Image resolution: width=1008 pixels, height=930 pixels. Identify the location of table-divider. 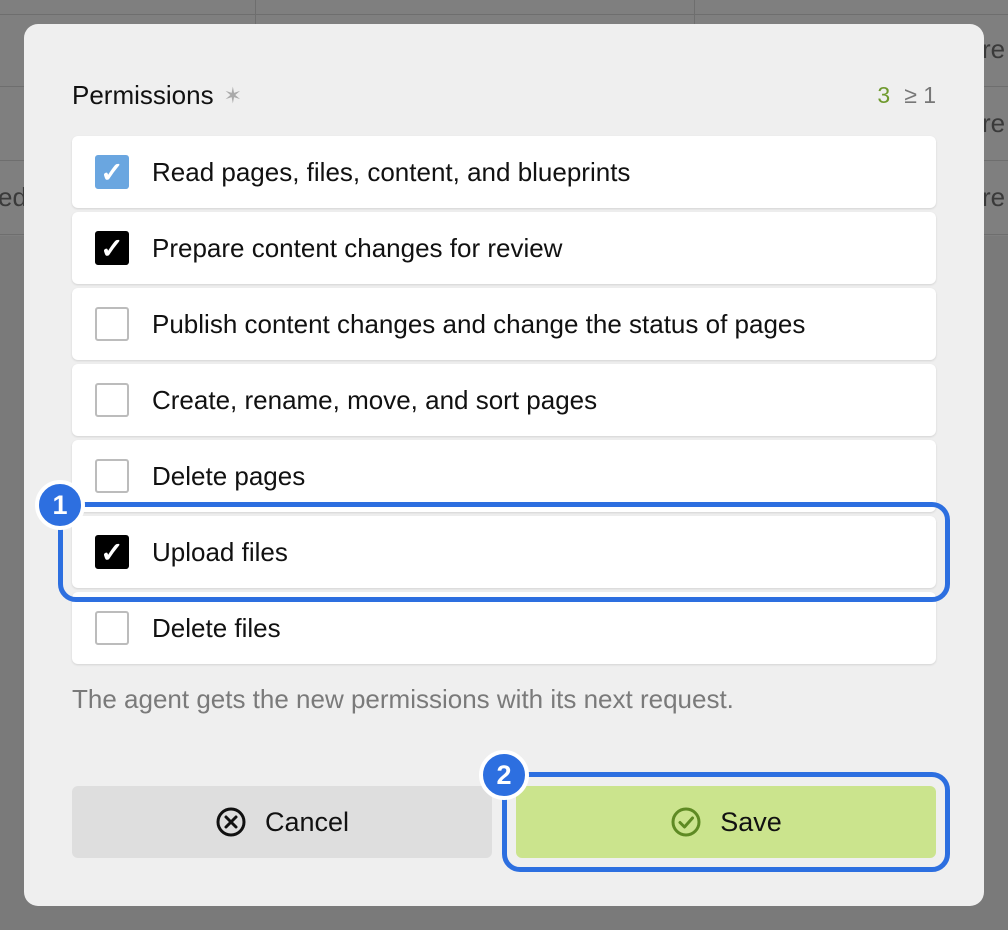
(504, 14).